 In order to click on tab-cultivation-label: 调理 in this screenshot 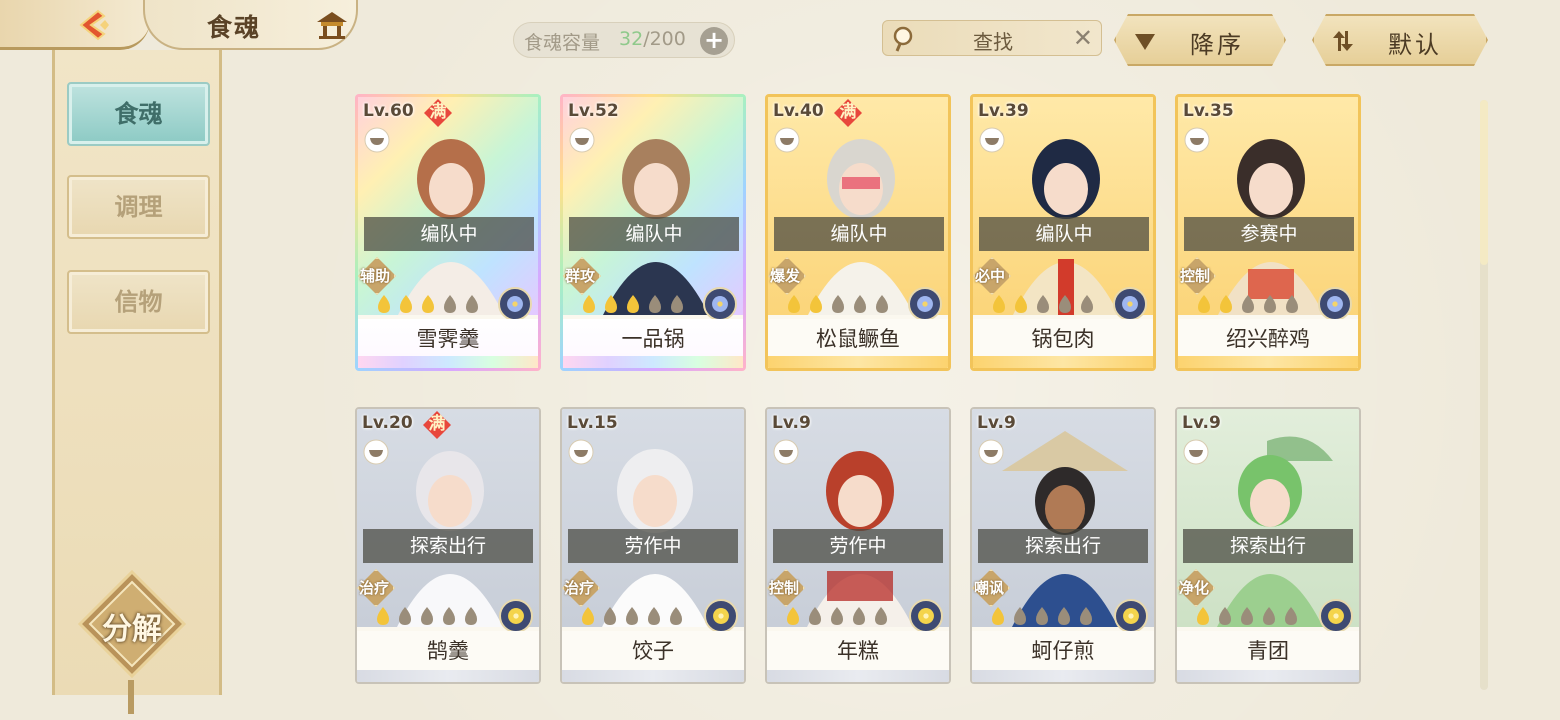, I will do `click(138, 206)`.